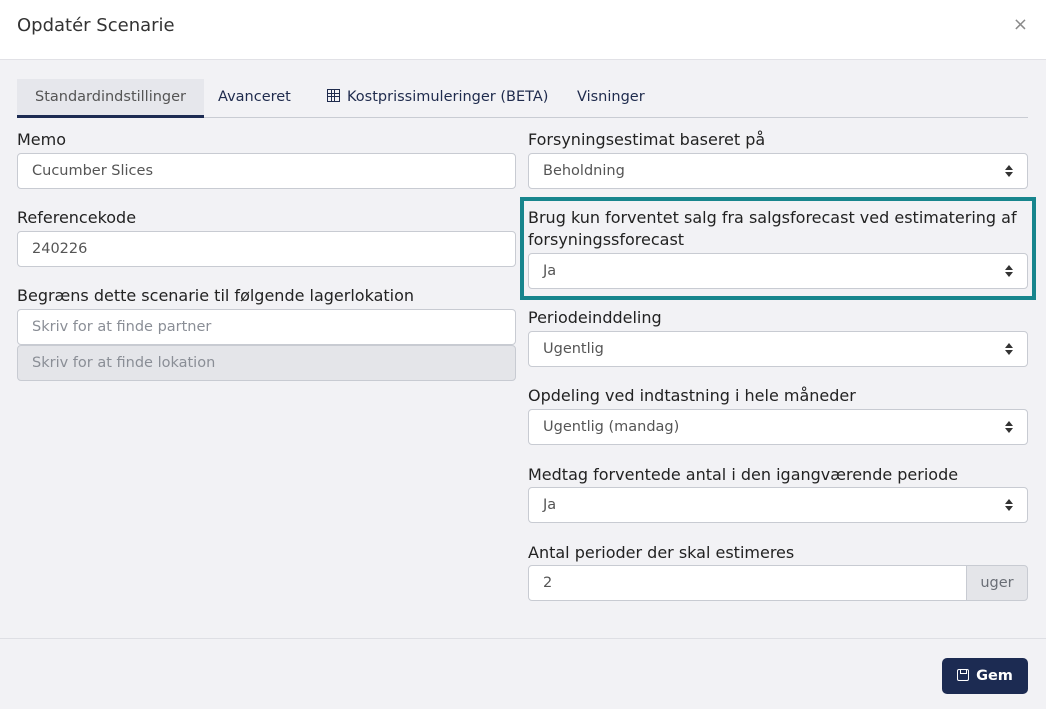 The height and width of the screenshot is (709, 1046). What do you see at coordinates (963, 675) in the screenshot?
I see `floppy-disk-icon` at bounding box center [963, 675].